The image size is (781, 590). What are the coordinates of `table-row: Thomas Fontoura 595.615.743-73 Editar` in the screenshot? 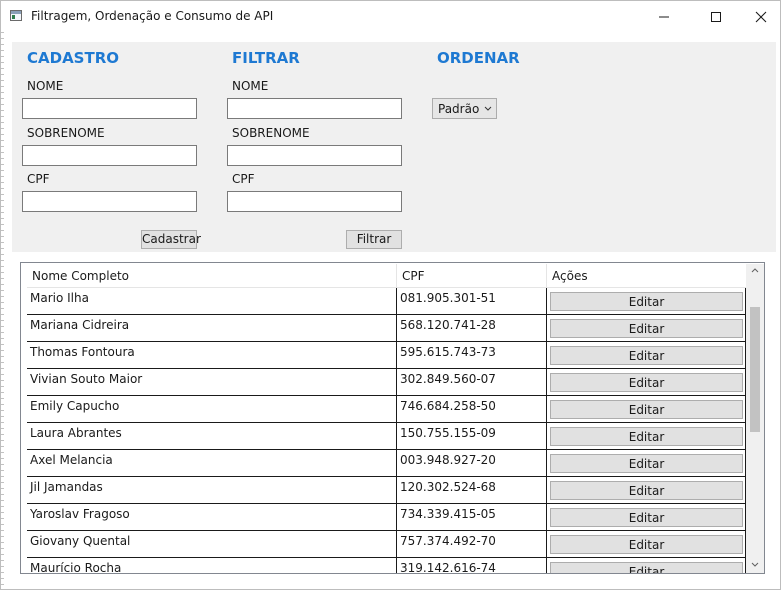 It's located at (386, 355).